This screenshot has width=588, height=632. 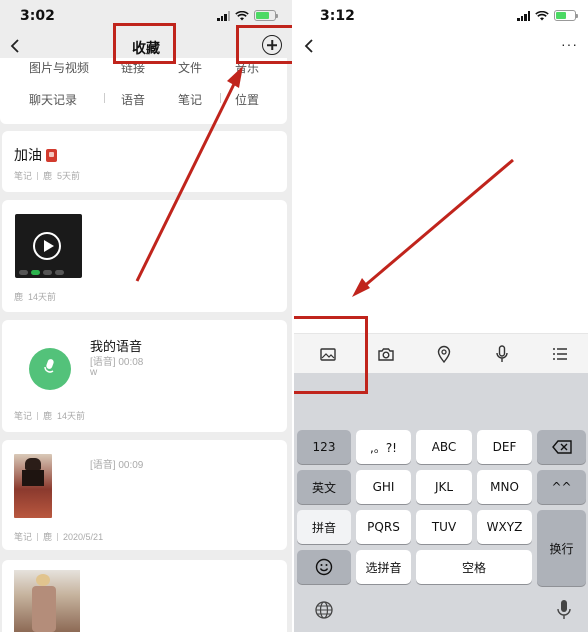 What do you see at coordinates (444, 527) in the screenshot?
I see `key-tuv: TUV` at bounding box center [444, 527].